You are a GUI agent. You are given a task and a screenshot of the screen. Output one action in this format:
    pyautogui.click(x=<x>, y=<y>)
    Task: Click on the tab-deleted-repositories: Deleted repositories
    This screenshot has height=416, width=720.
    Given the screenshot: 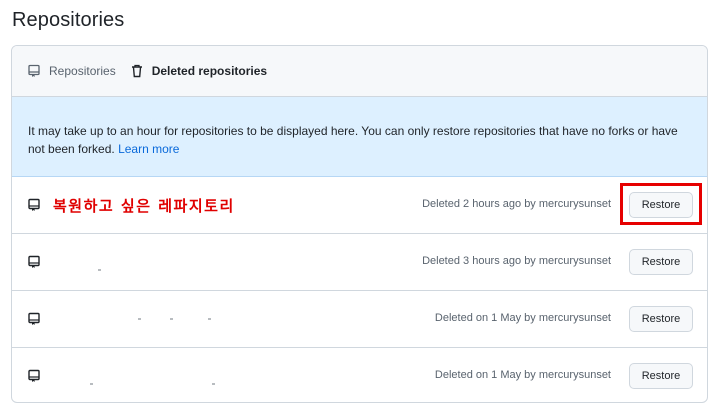 What is the action you would take?
    pyautogui.click(x=198, y=71)
    